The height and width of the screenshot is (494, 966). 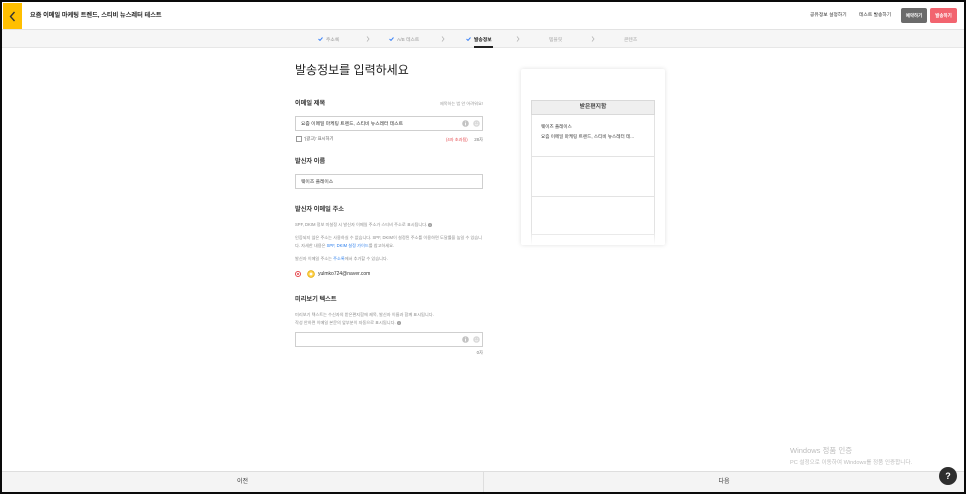 I want to click on step-send-info: 발송정보, so click(x=479, y=39).